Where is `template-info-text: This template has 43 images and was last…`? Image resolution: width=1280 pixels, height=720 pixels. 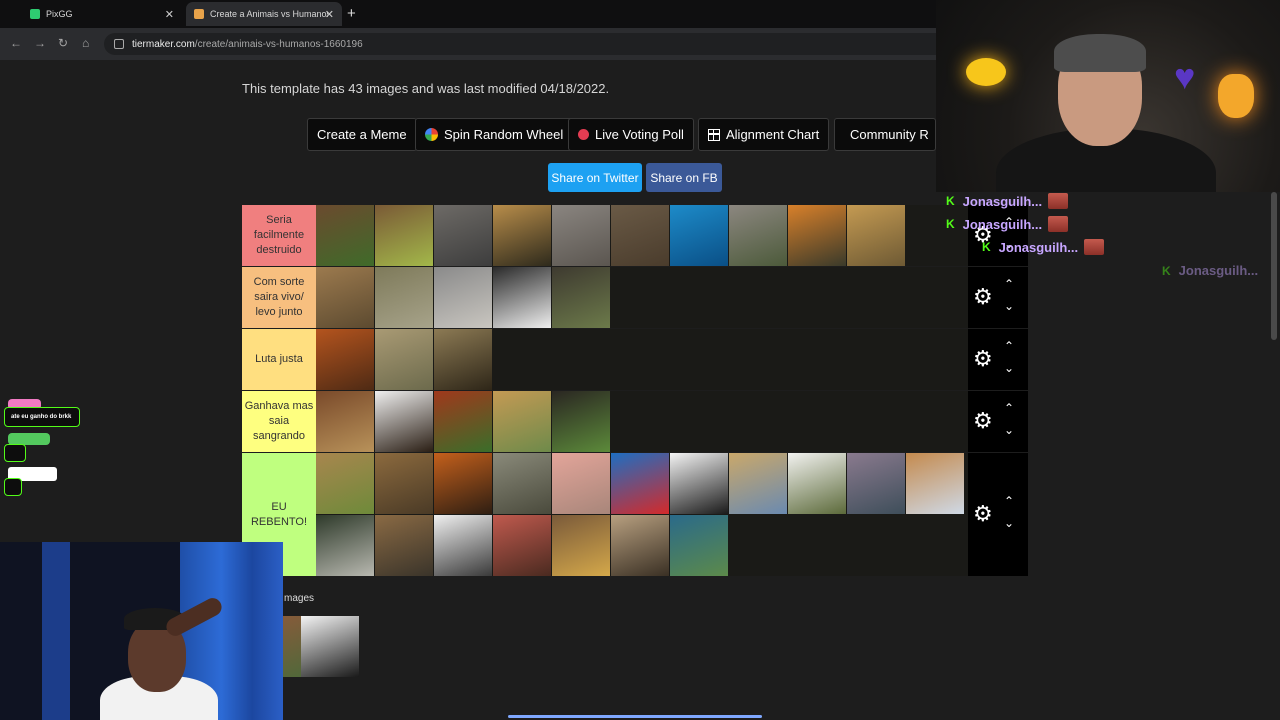
template-info-text: This template has 43 images and was last… is located at coordinates (426, 88).